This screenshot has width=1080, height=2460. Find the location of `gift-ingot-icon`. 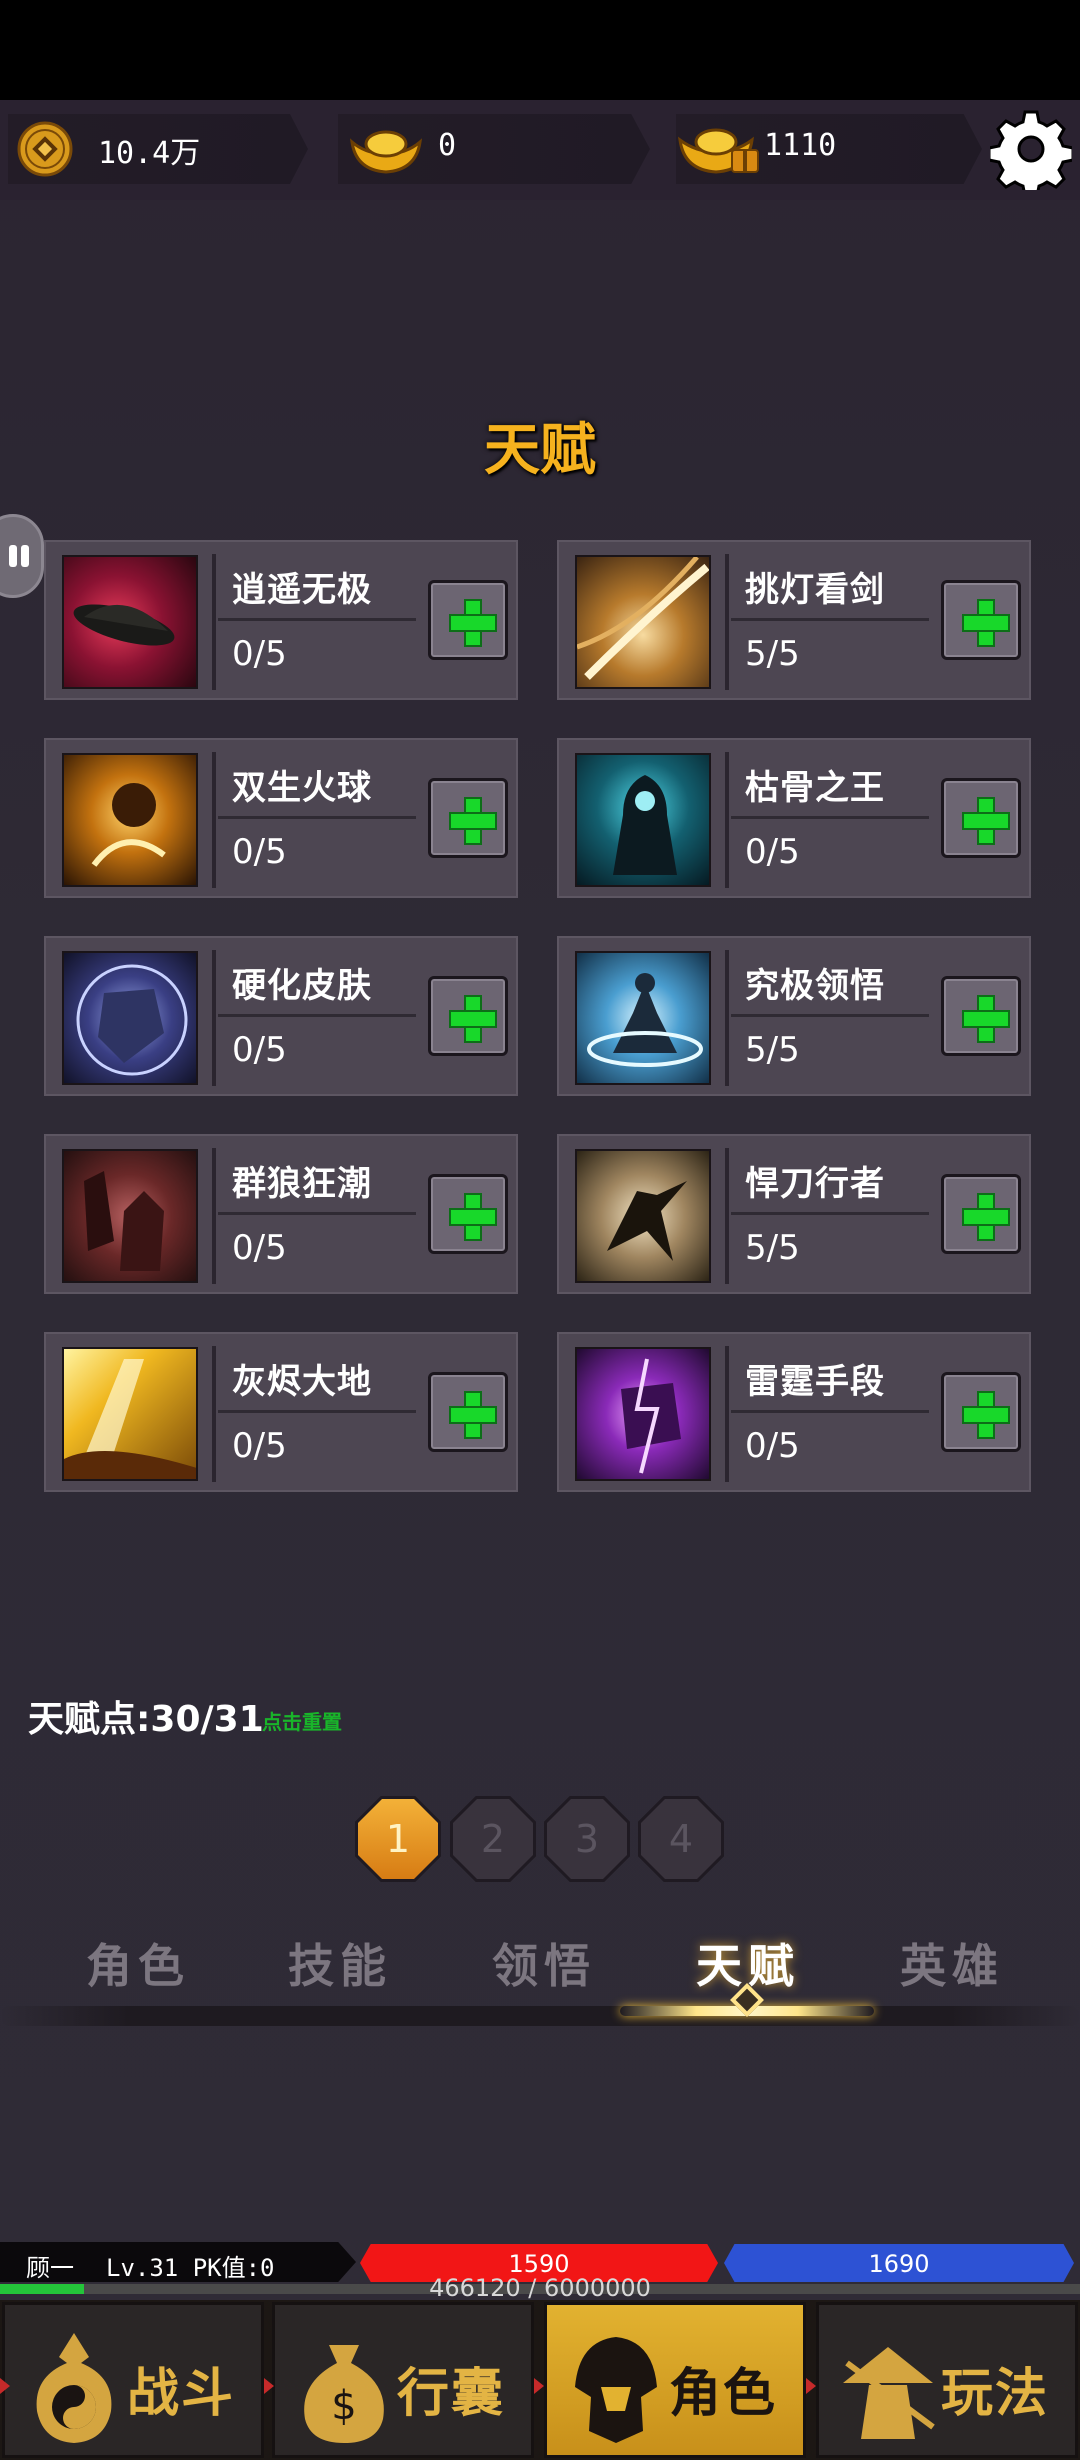

gift-ingot-icon is located at coordinates (718, 151).